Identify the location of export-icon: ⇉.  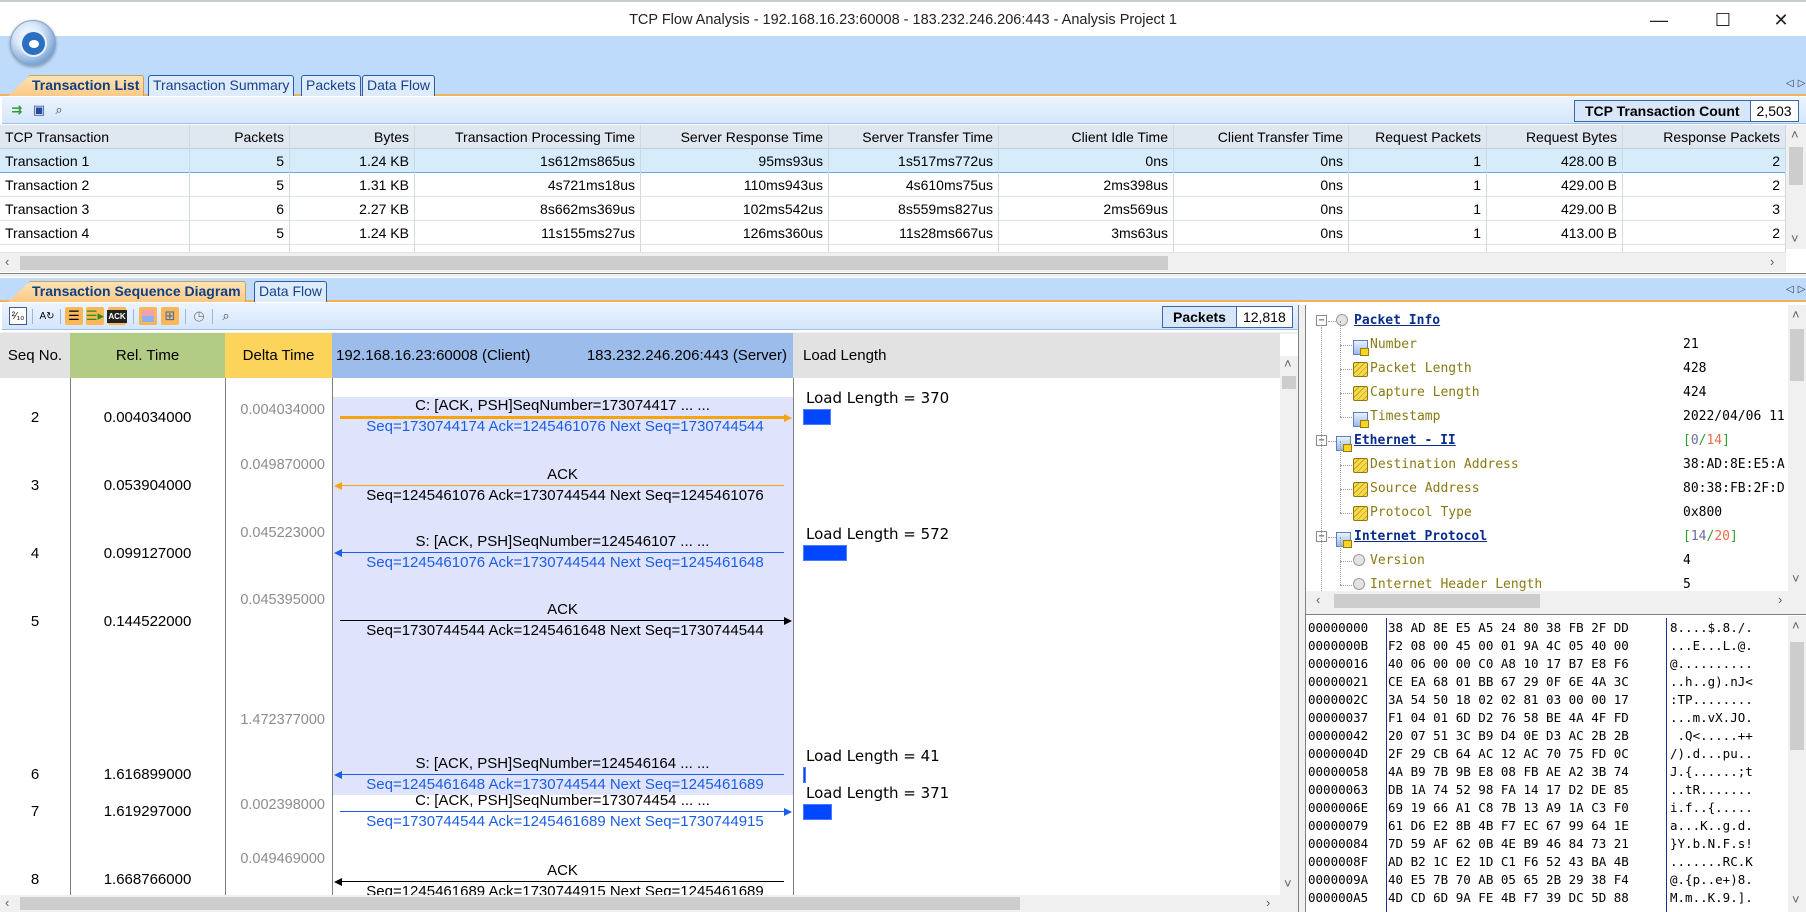
(17, 110).